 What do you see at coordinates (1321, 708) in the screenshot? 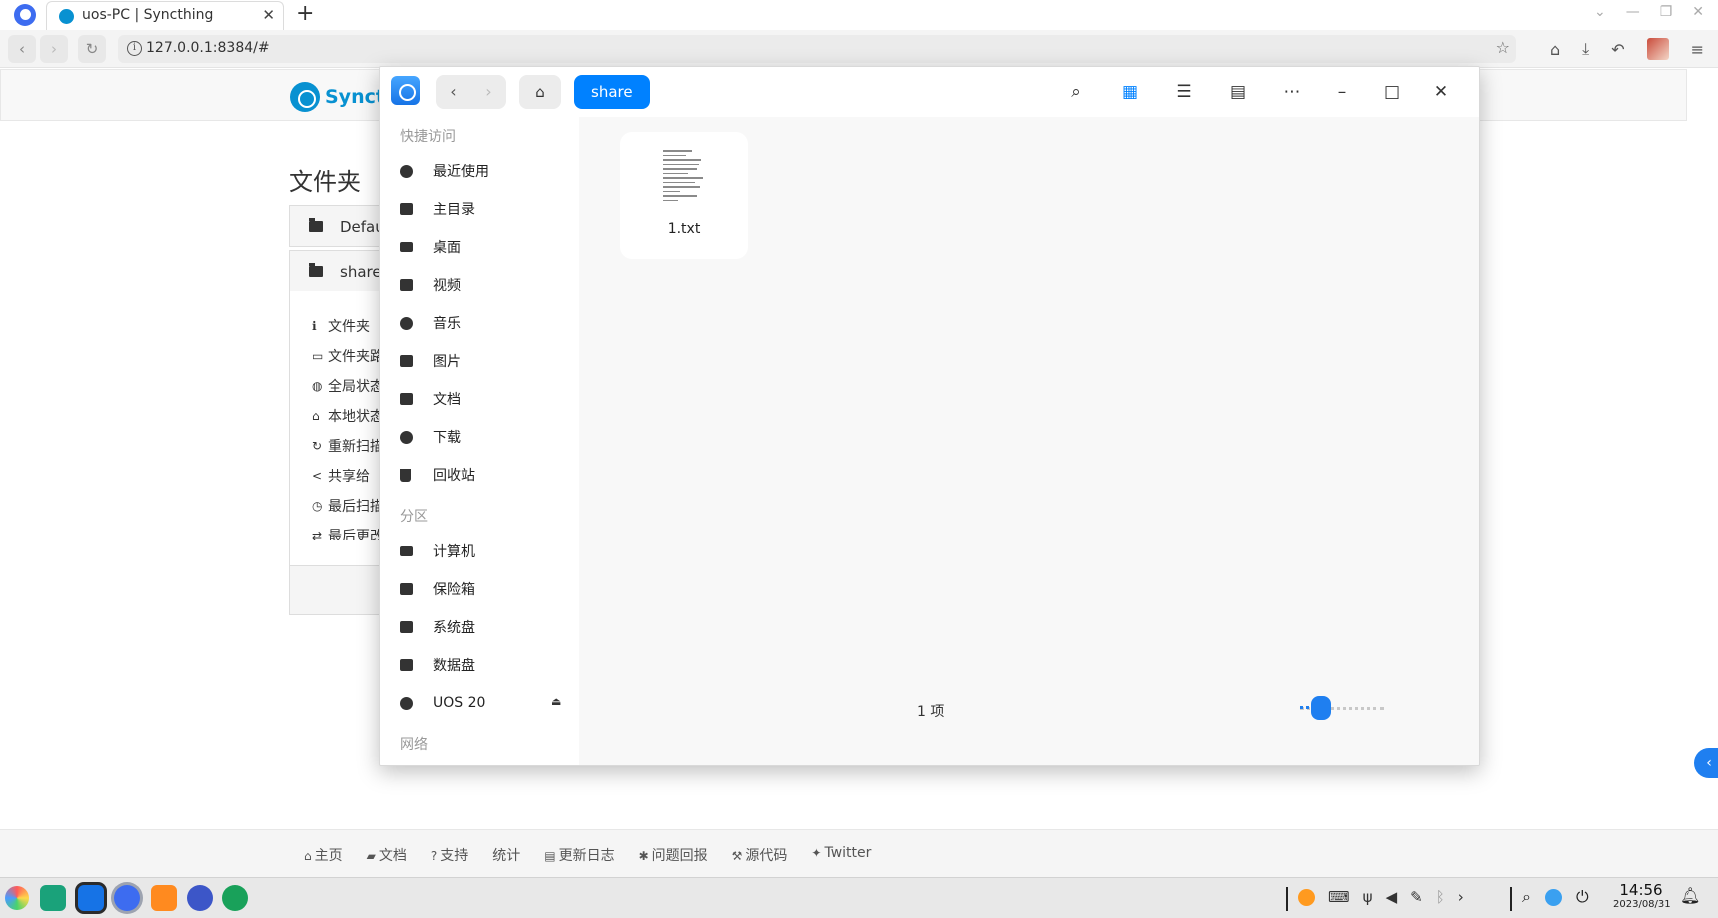
I see `icon-size-slider-handle` at bounding box center [1321, 708].